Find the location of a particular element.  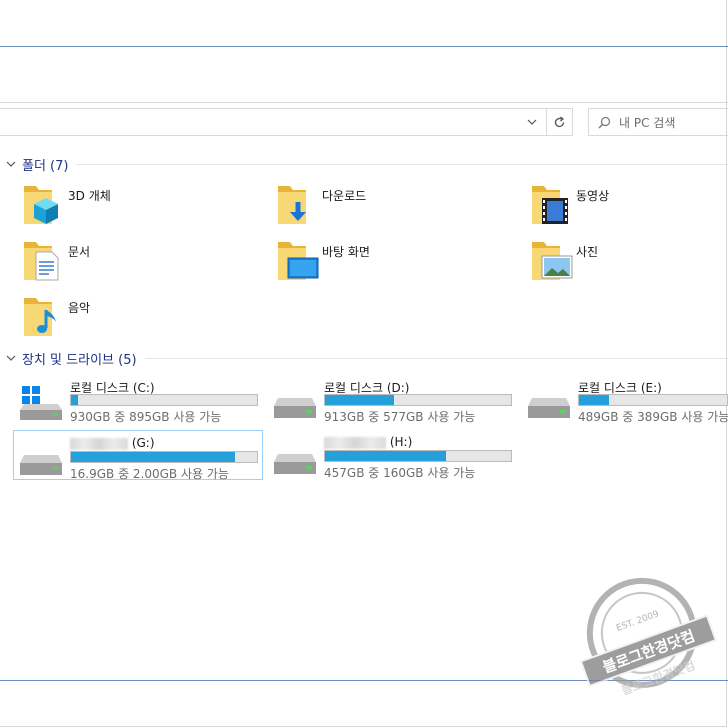

folder-label: 문서 is located at coordinates (79, 252).